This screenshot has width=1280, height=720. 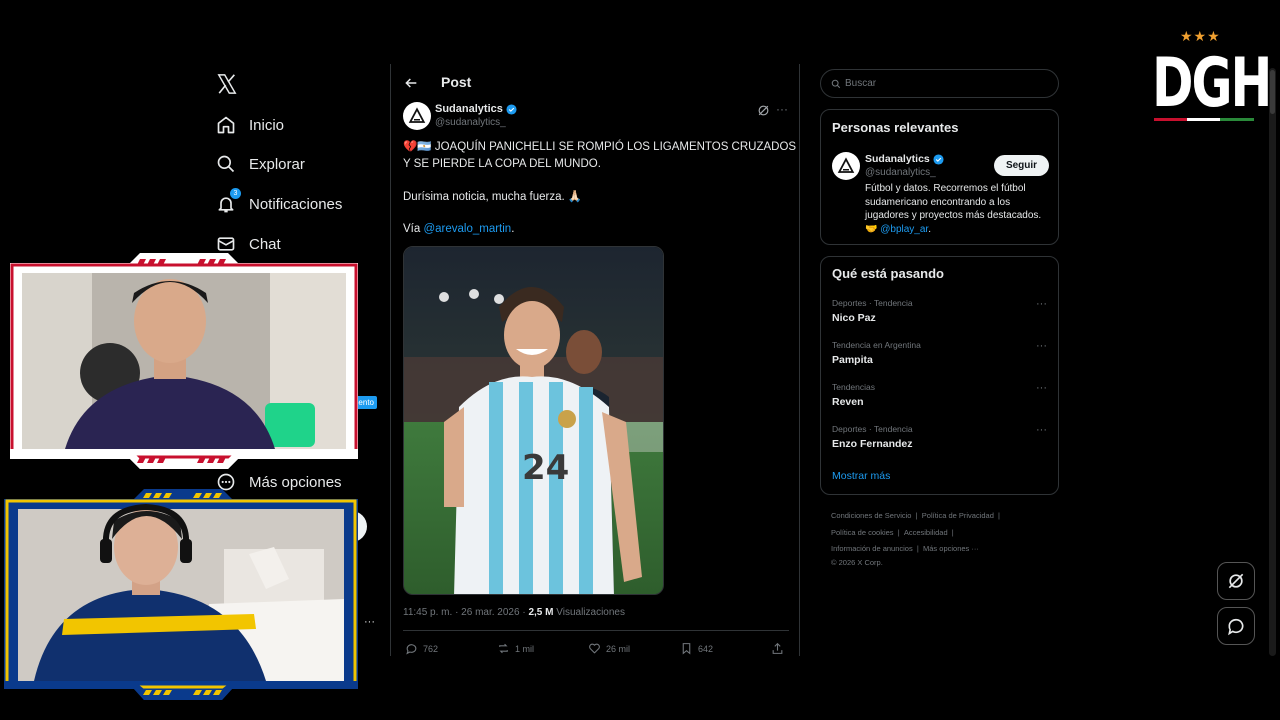 What do you see at coordinates (872, 548) in the screenshot?
I see `footer-link: Información de anuncios` at bounding box center [872, 548].